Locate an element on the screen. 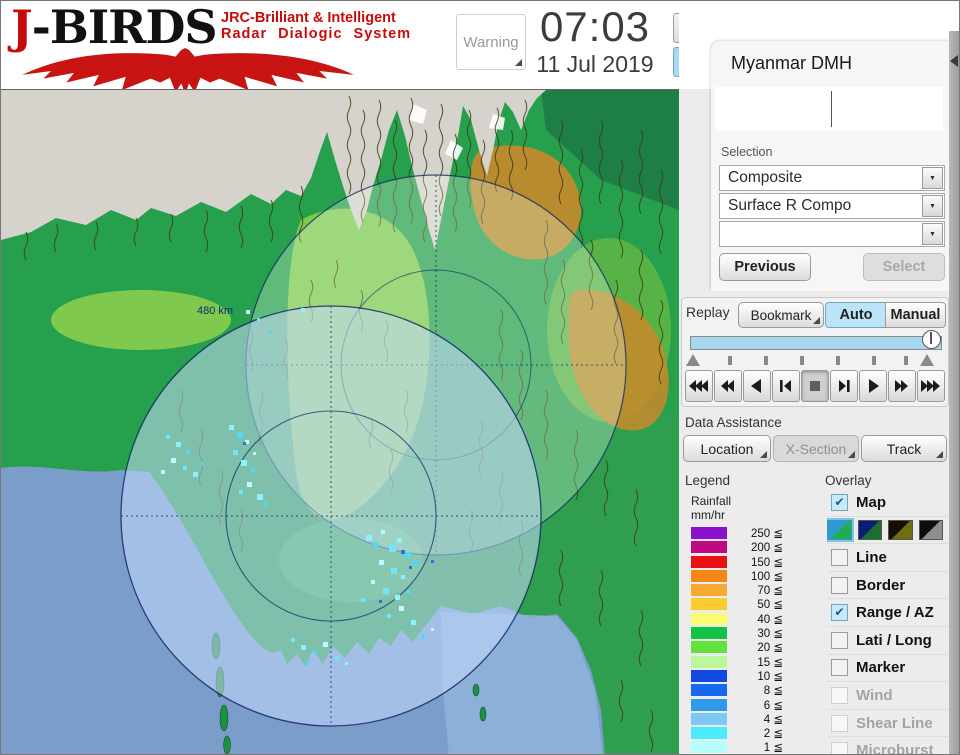 This screenshot has width=960, height=755. warning-button: Warning is located at coordinates (491, 42).